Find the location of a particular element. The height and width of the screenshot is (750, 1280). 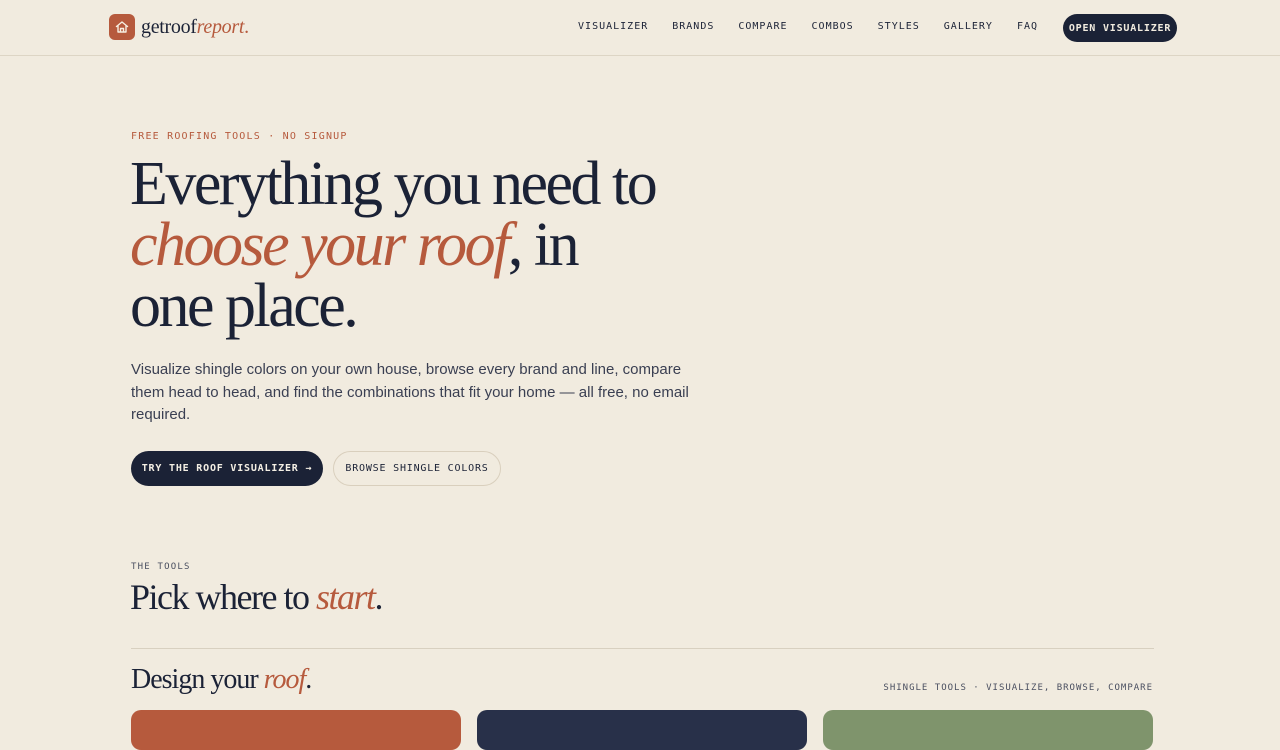

tools-title-main: Pick where to is located at coordinates (223, 597).